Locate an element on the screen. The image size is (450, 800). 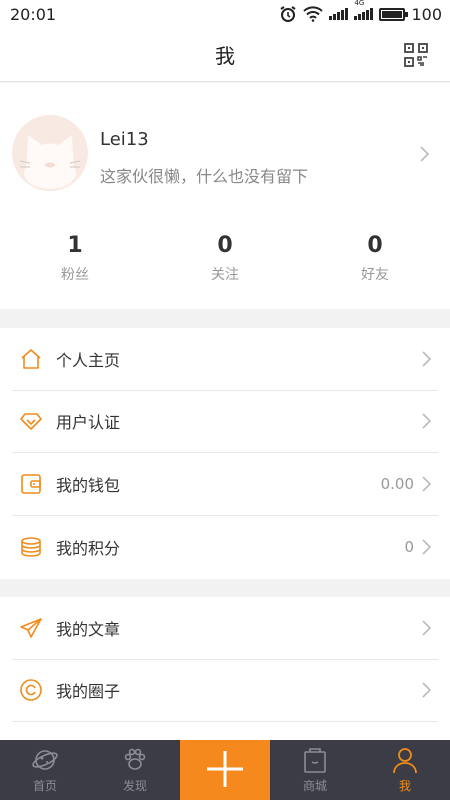
menu-item-label: 个人主页 is located at coordinates (88, 360).